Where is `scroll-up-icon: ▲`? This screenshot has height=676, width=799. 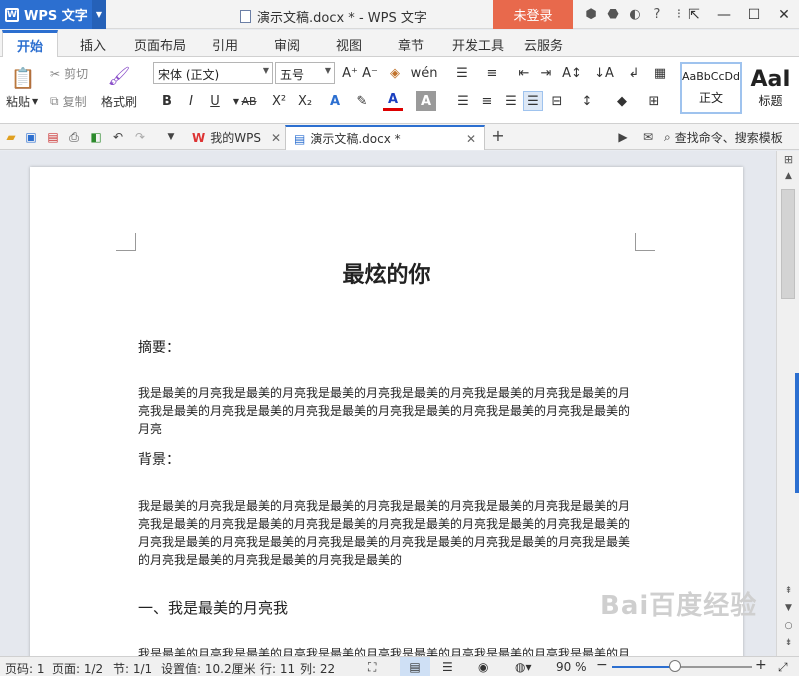 scroll-up-icon: ▲ is located at coordinates (788, 176).